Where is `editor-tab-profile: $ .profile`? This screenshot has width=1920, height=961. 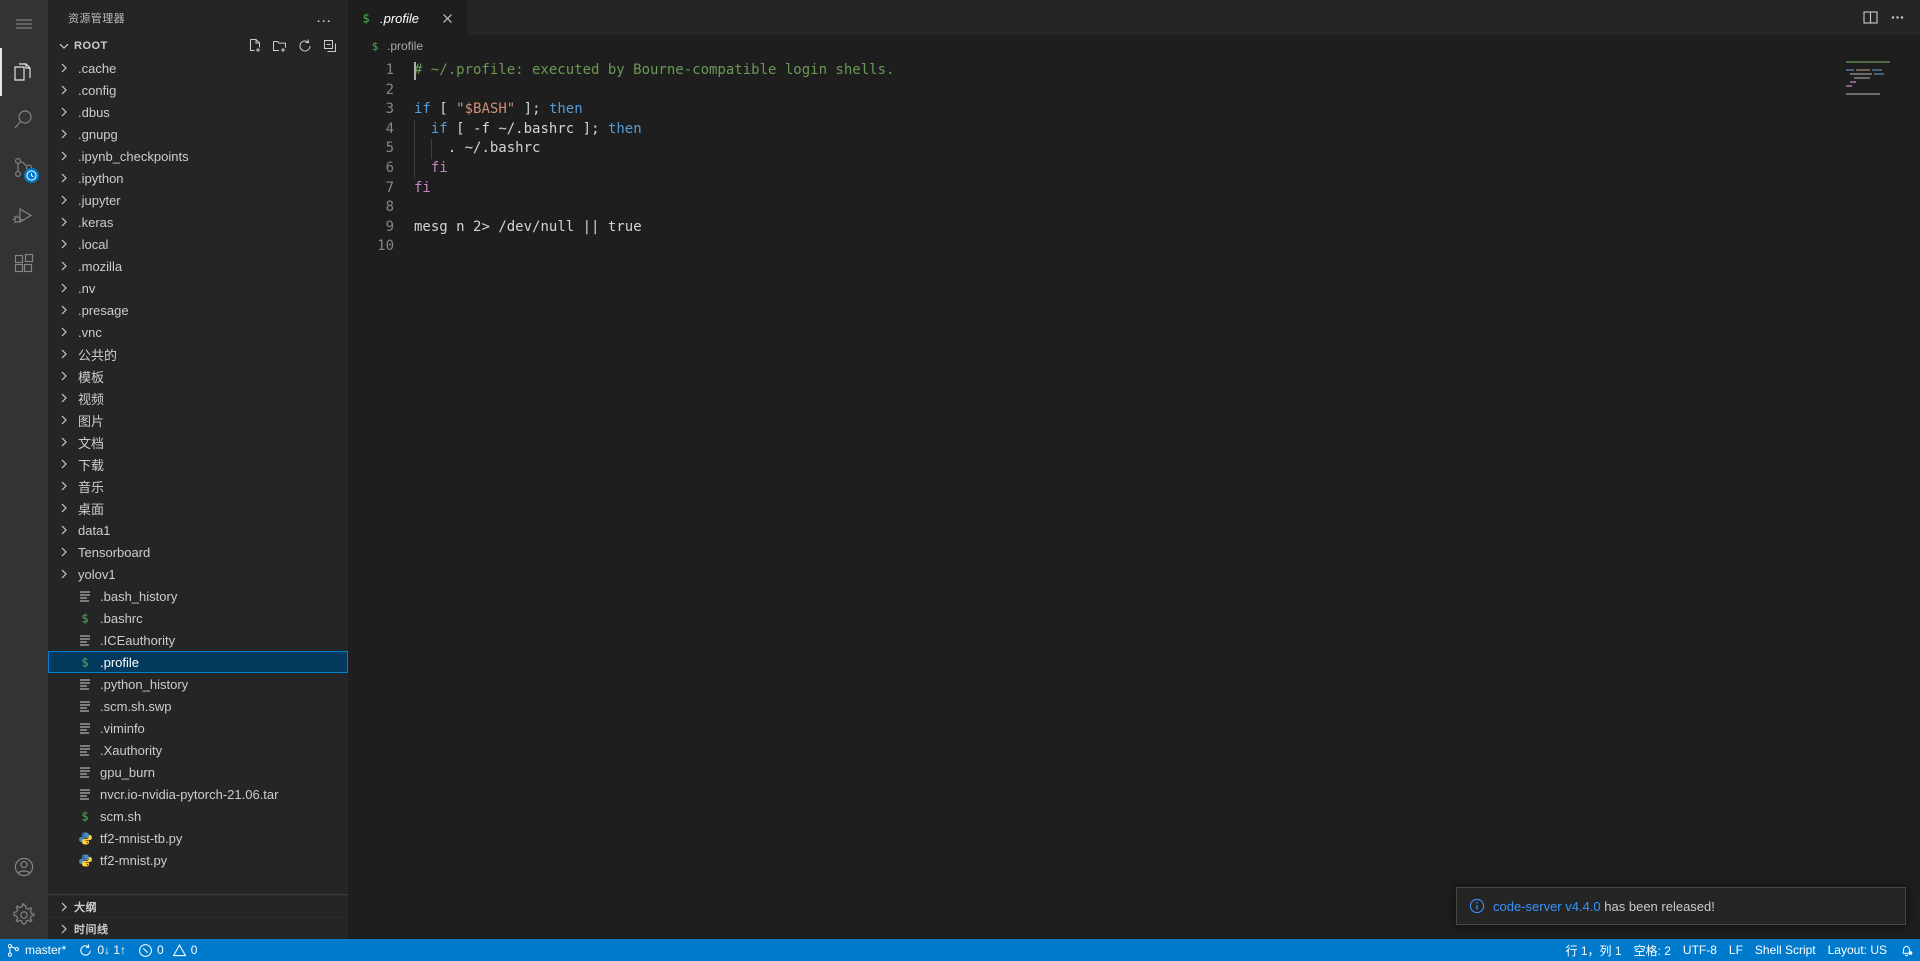
editor-tab-profile: $ .profile is located at coordinates (408, 17).